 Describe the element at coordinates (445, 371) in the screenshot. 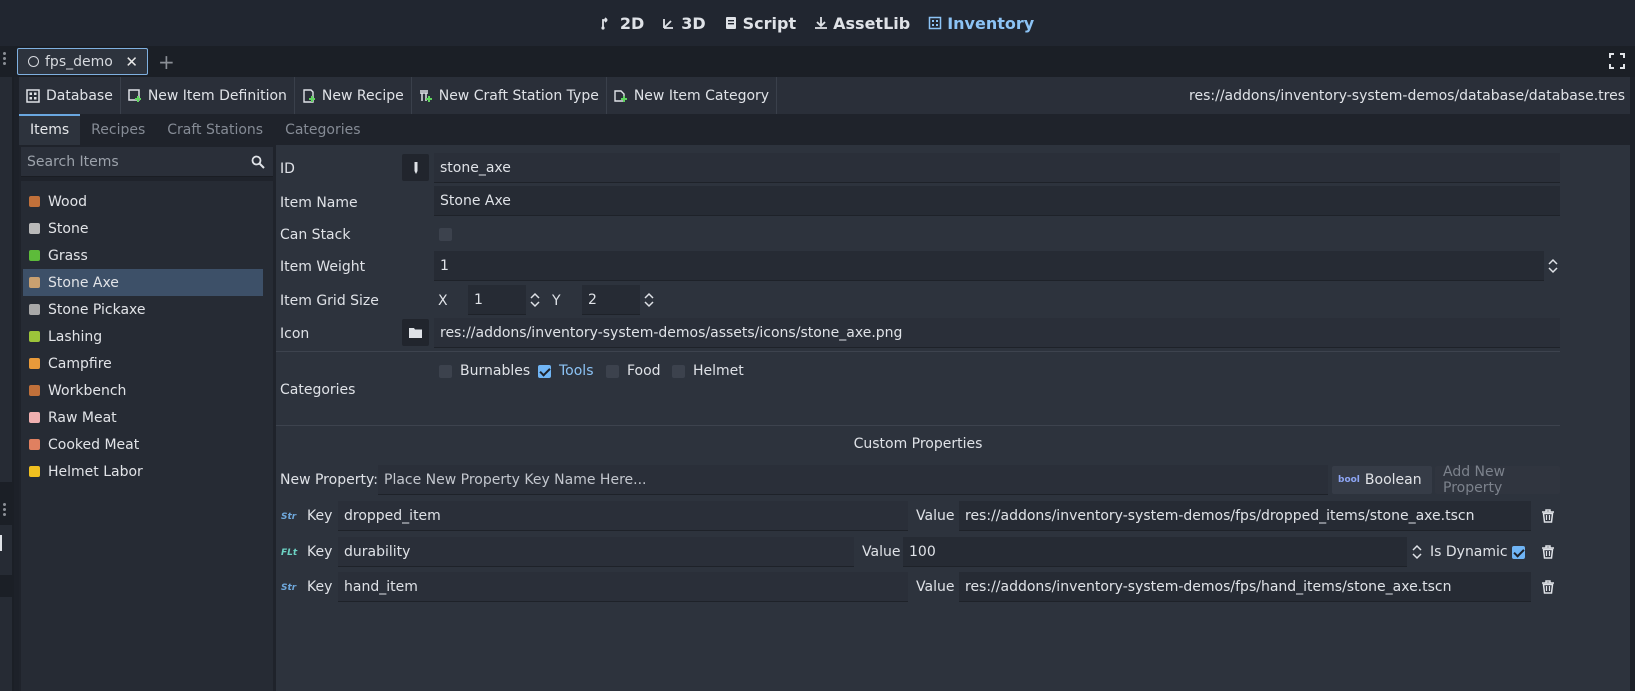

I see `category-burnables-checkbox` at that location.